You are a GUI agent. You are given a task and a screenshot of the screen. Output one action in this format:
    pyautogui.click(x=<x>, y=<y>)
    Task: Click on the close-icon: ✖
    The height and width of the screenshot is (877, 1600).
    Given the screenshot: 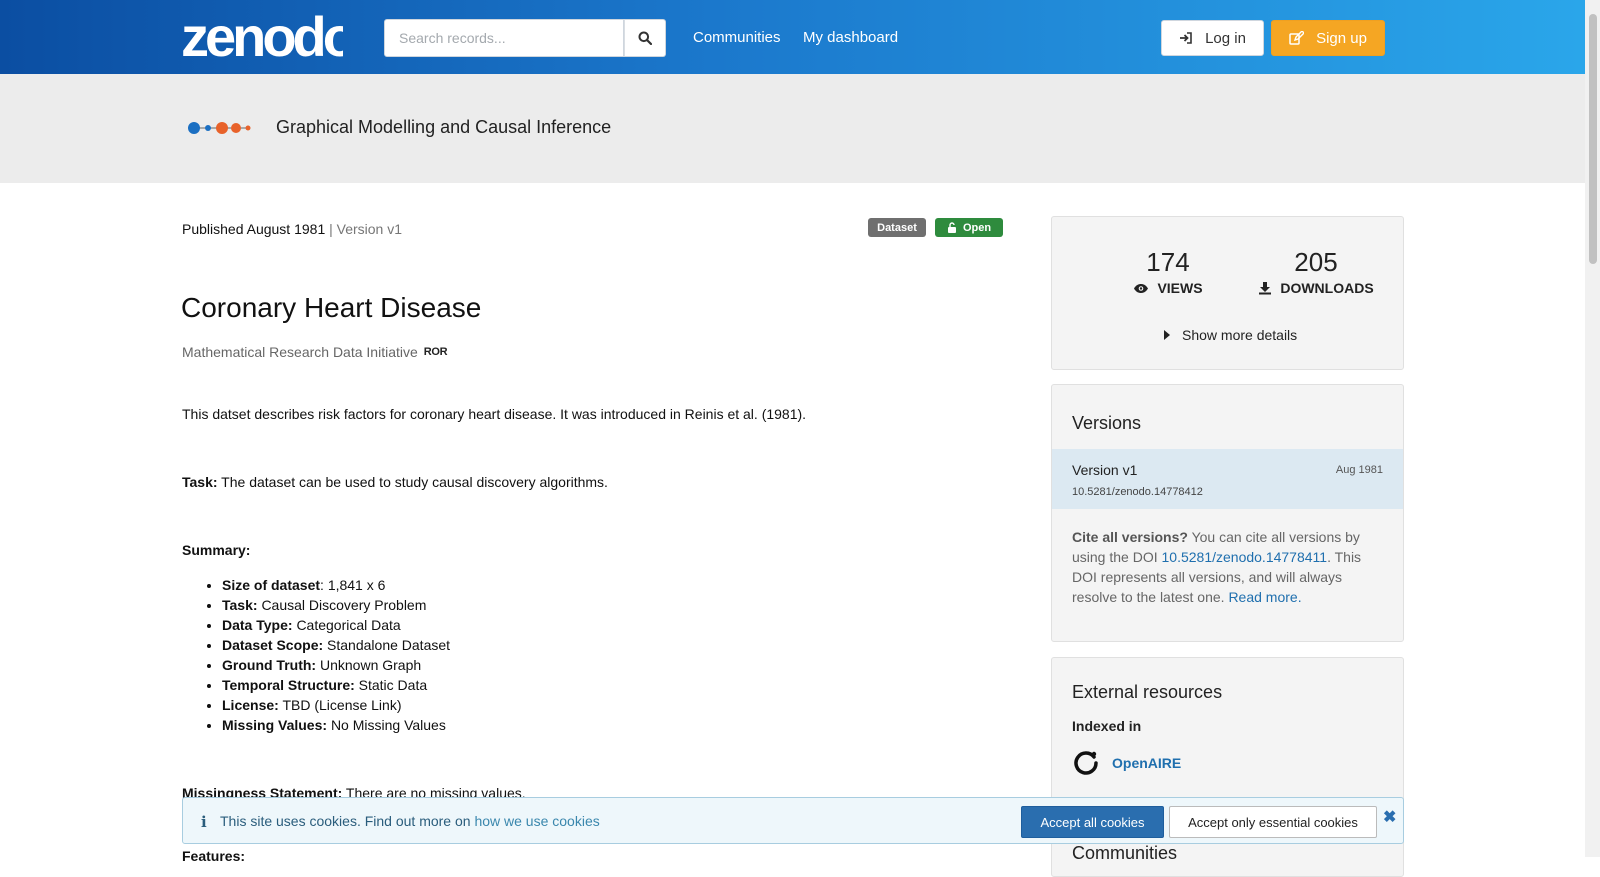 What is the action you would take?
    pyautogui.click(x=1389, y=817)
    